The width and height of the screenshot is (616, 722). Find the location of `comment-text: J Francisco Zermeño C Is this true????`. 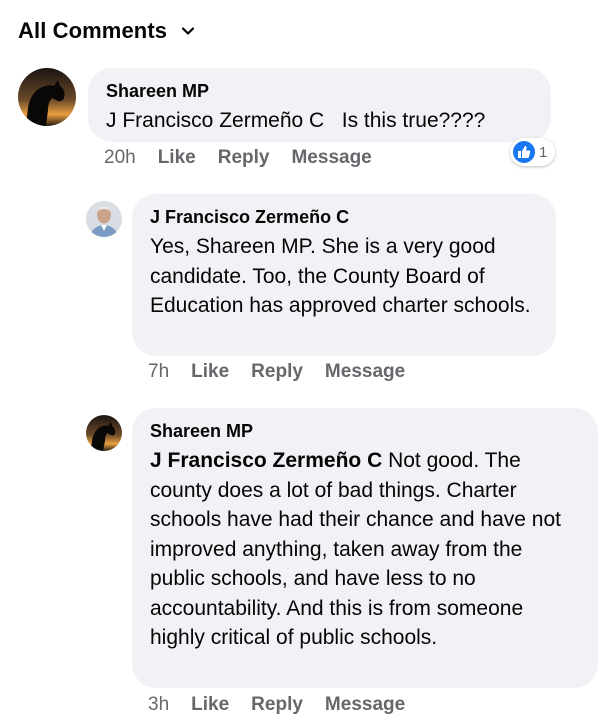

comment-text: J Francisco Zermeño C Is this true???? is located at coordinates (319, 121).